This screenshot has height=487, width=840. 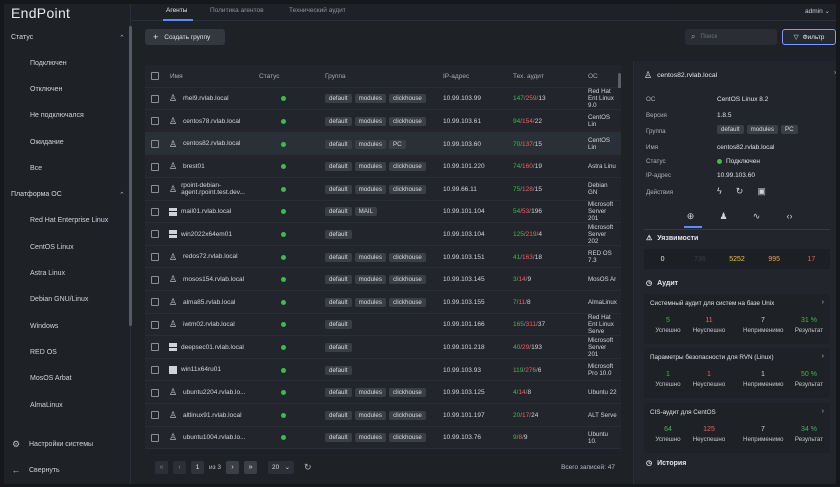 What do you see at coordinates (756, 216) in the screenshot?
I see `activity-icon: ∿` at bounding box center [756, 216].